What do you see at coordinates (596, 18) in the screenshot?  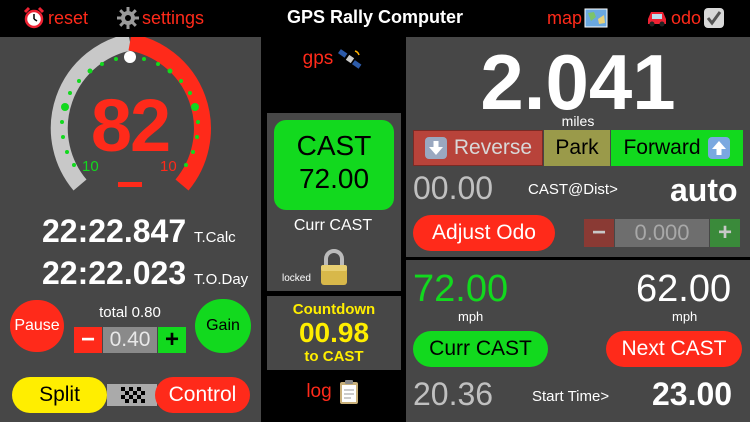 I see `map-icon` at bounding box center [596, 18].